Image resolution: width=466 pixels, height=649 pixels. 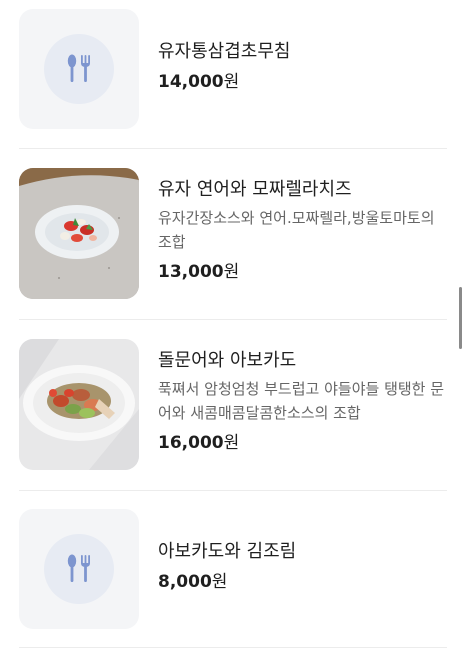 I want to click on menu-item-price: 8,000원, so click(x=193, y=582).